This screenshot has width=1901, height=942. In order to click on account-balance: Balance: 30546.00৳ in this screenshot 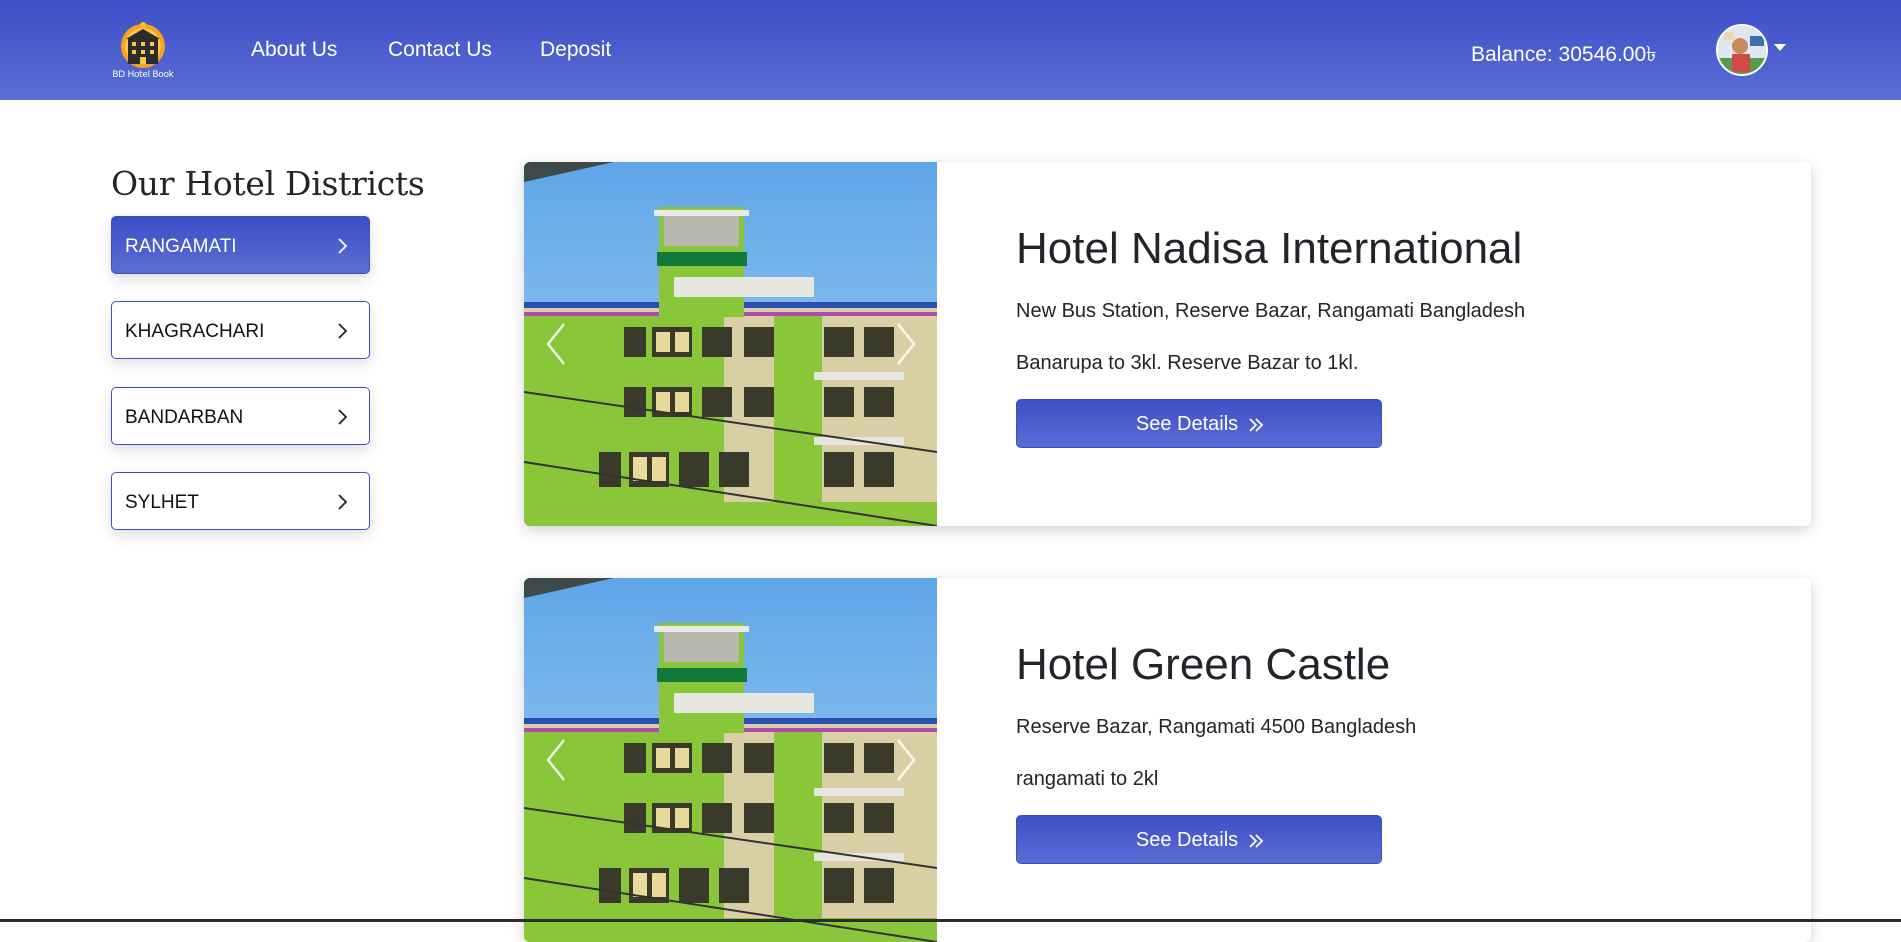, I will do `click(1564, 54)`.